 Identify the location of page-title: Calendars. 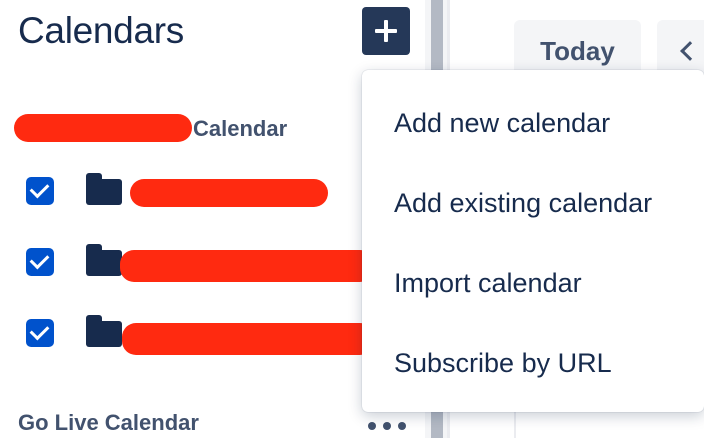
(101, 30).